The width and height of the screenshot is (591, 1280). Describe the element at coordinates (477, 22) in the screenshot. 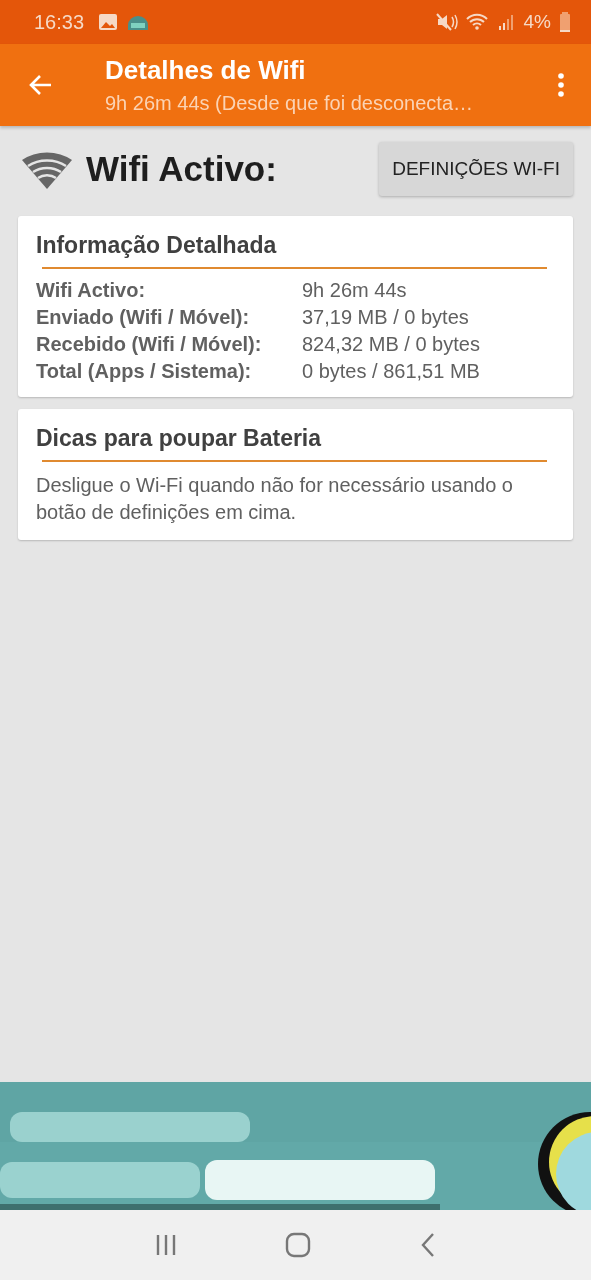

I see `wifi-signal-icon` at that location.